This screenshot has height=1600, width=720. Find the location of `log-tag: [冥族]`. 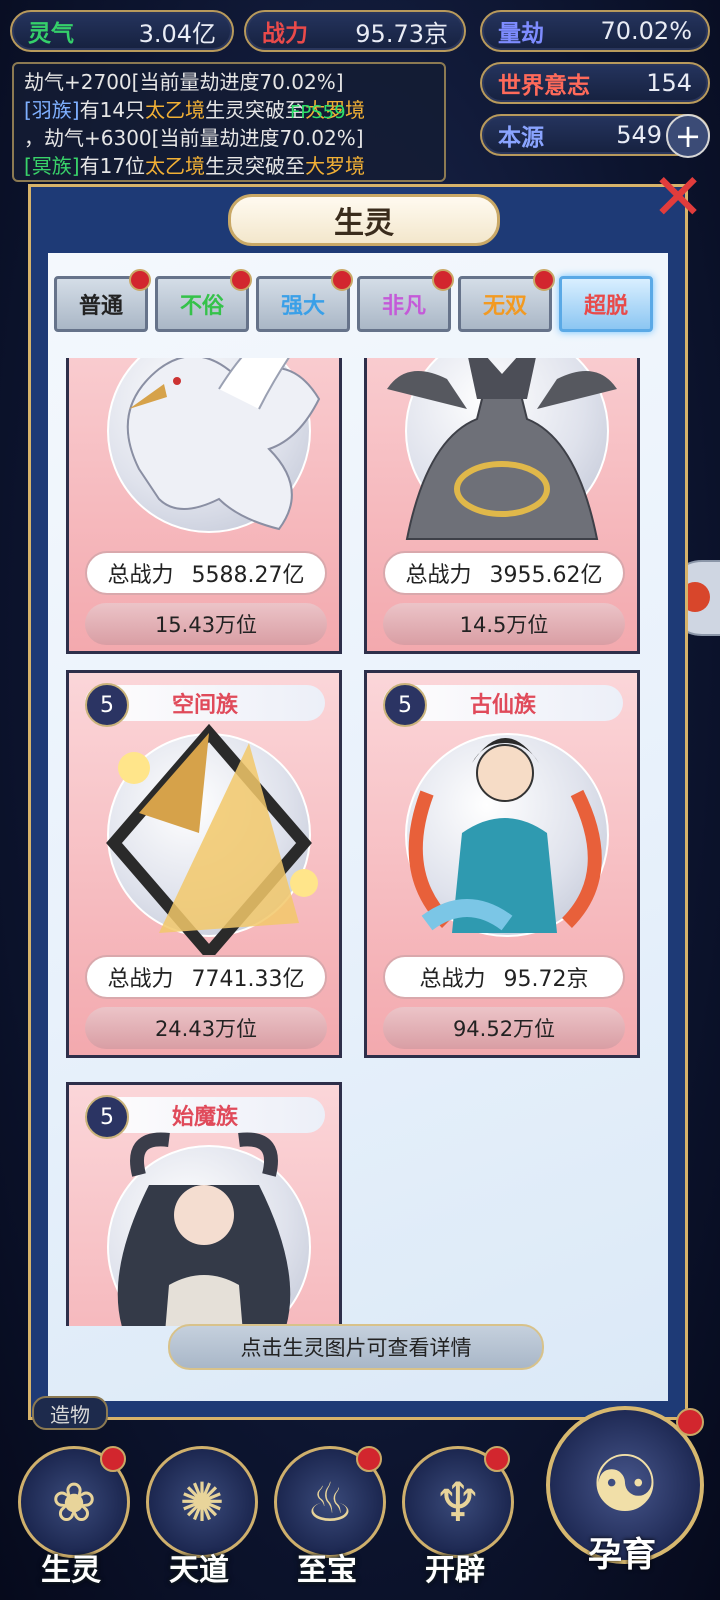

log-tag: [冥族] is located at coordinates (52, 166).